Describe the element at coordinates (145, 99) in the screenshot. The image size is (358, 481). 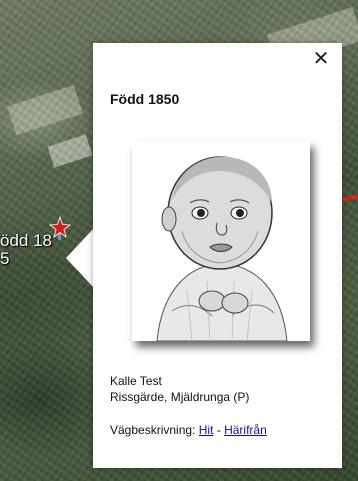
I see `popup-title: Född 1850` at that location.